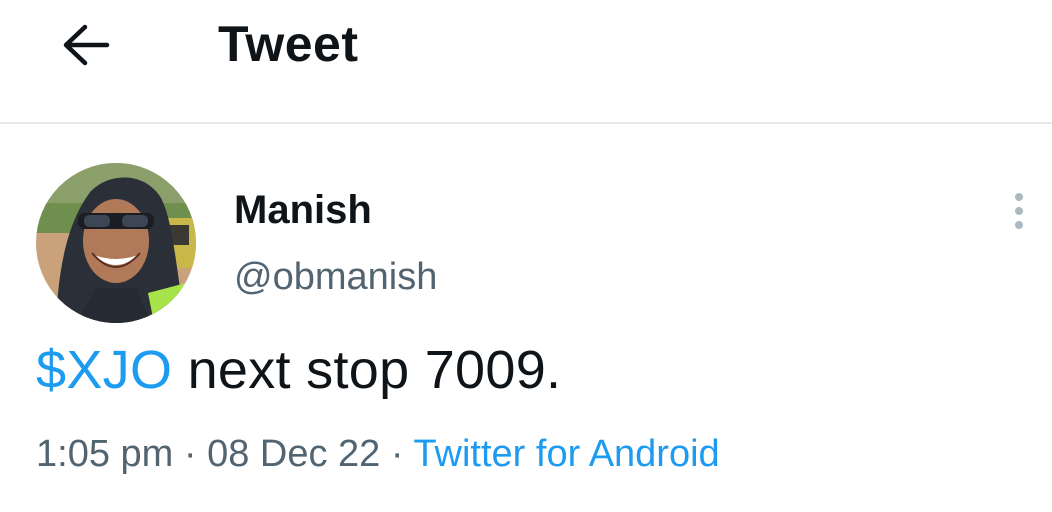  Describe the element at coordinates (288, 44) in the screenshot. I see `page-title: Tweet` at that location.